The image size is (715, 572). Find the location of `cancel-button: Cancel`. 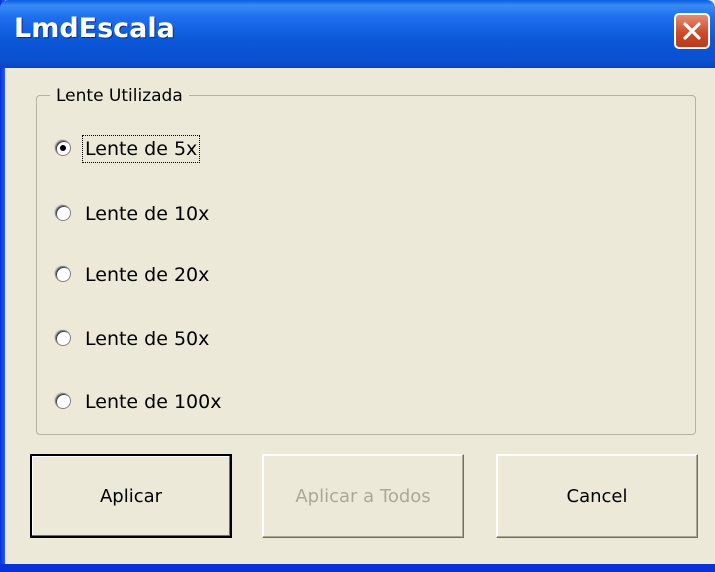

cancel-button: Cancel is located at coordinates (597, 496).